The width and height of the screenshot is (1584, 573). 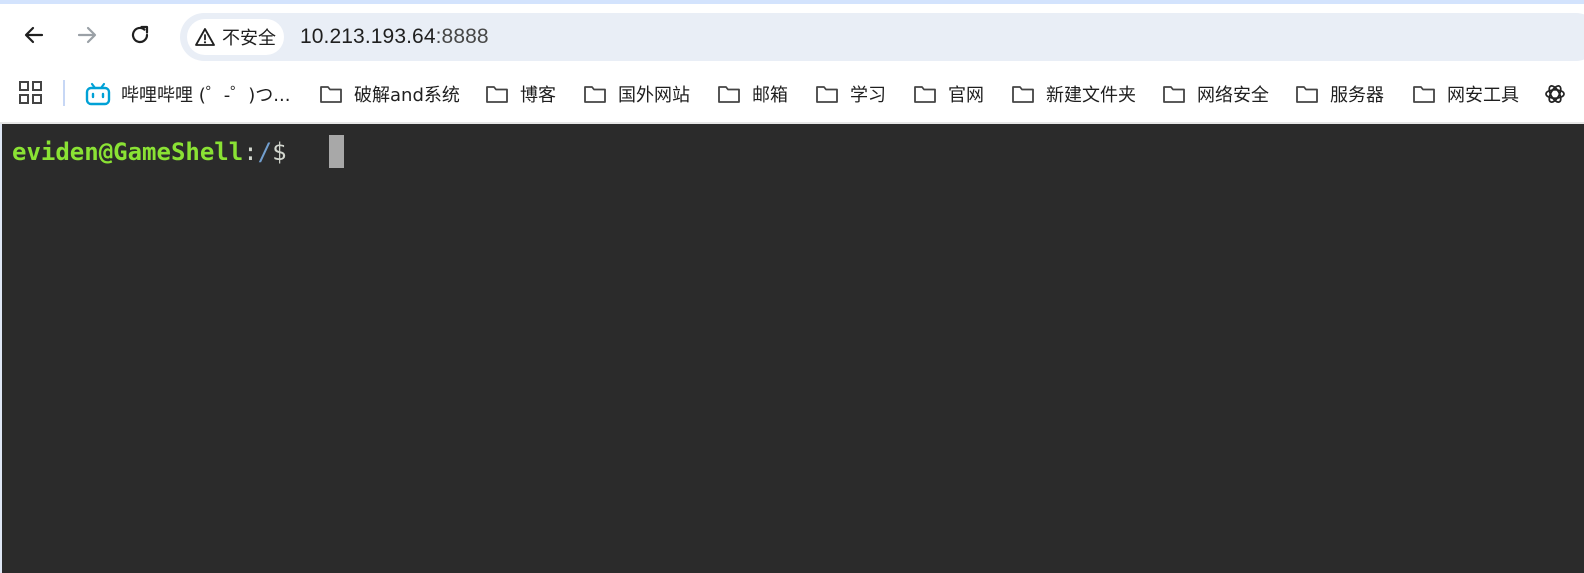 What do you see at coordinates (538, 95) in the screenshot?
I see `bookmark-label: 博客` at bounding box center [538, 95].